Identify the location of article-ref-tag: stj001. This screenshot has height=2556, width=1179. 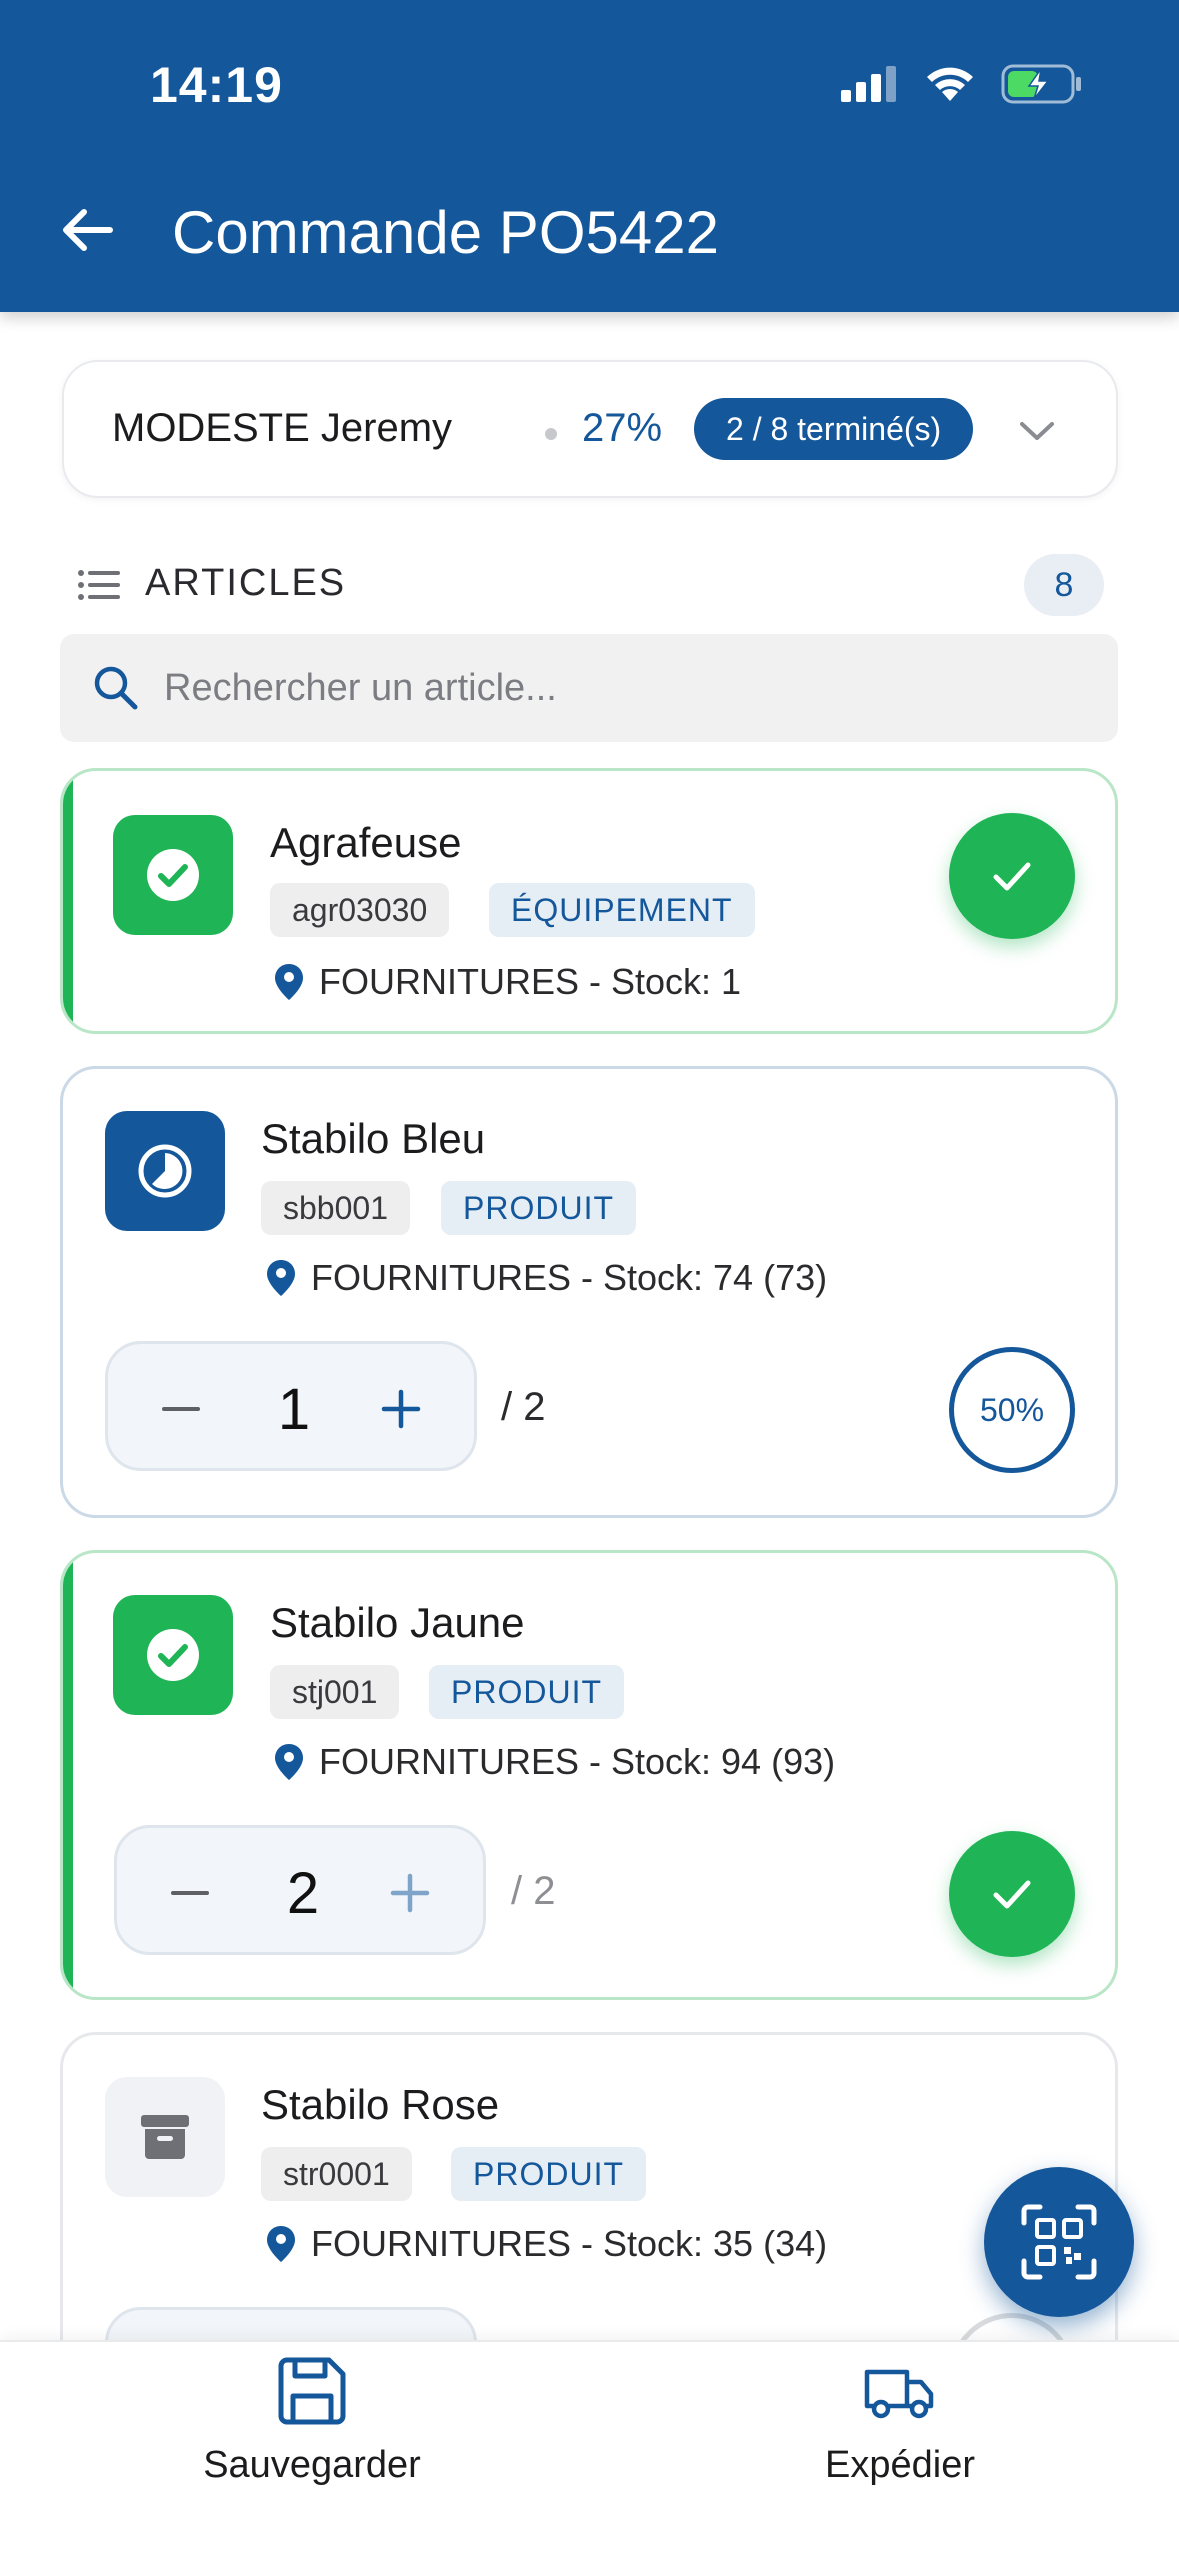
(335, 1692).